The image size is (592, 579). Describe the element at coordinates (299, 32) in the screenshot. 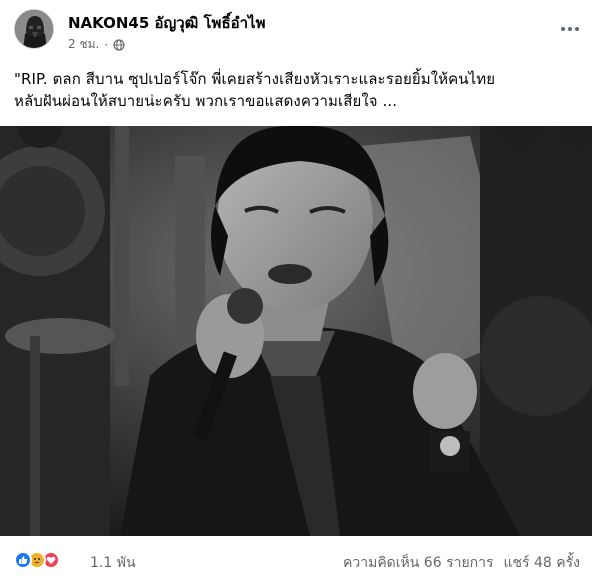

I see `post-header: NAKON45 อัญวุฒิ โพธิ์อำไพ 2 ชม. ·` at that location.